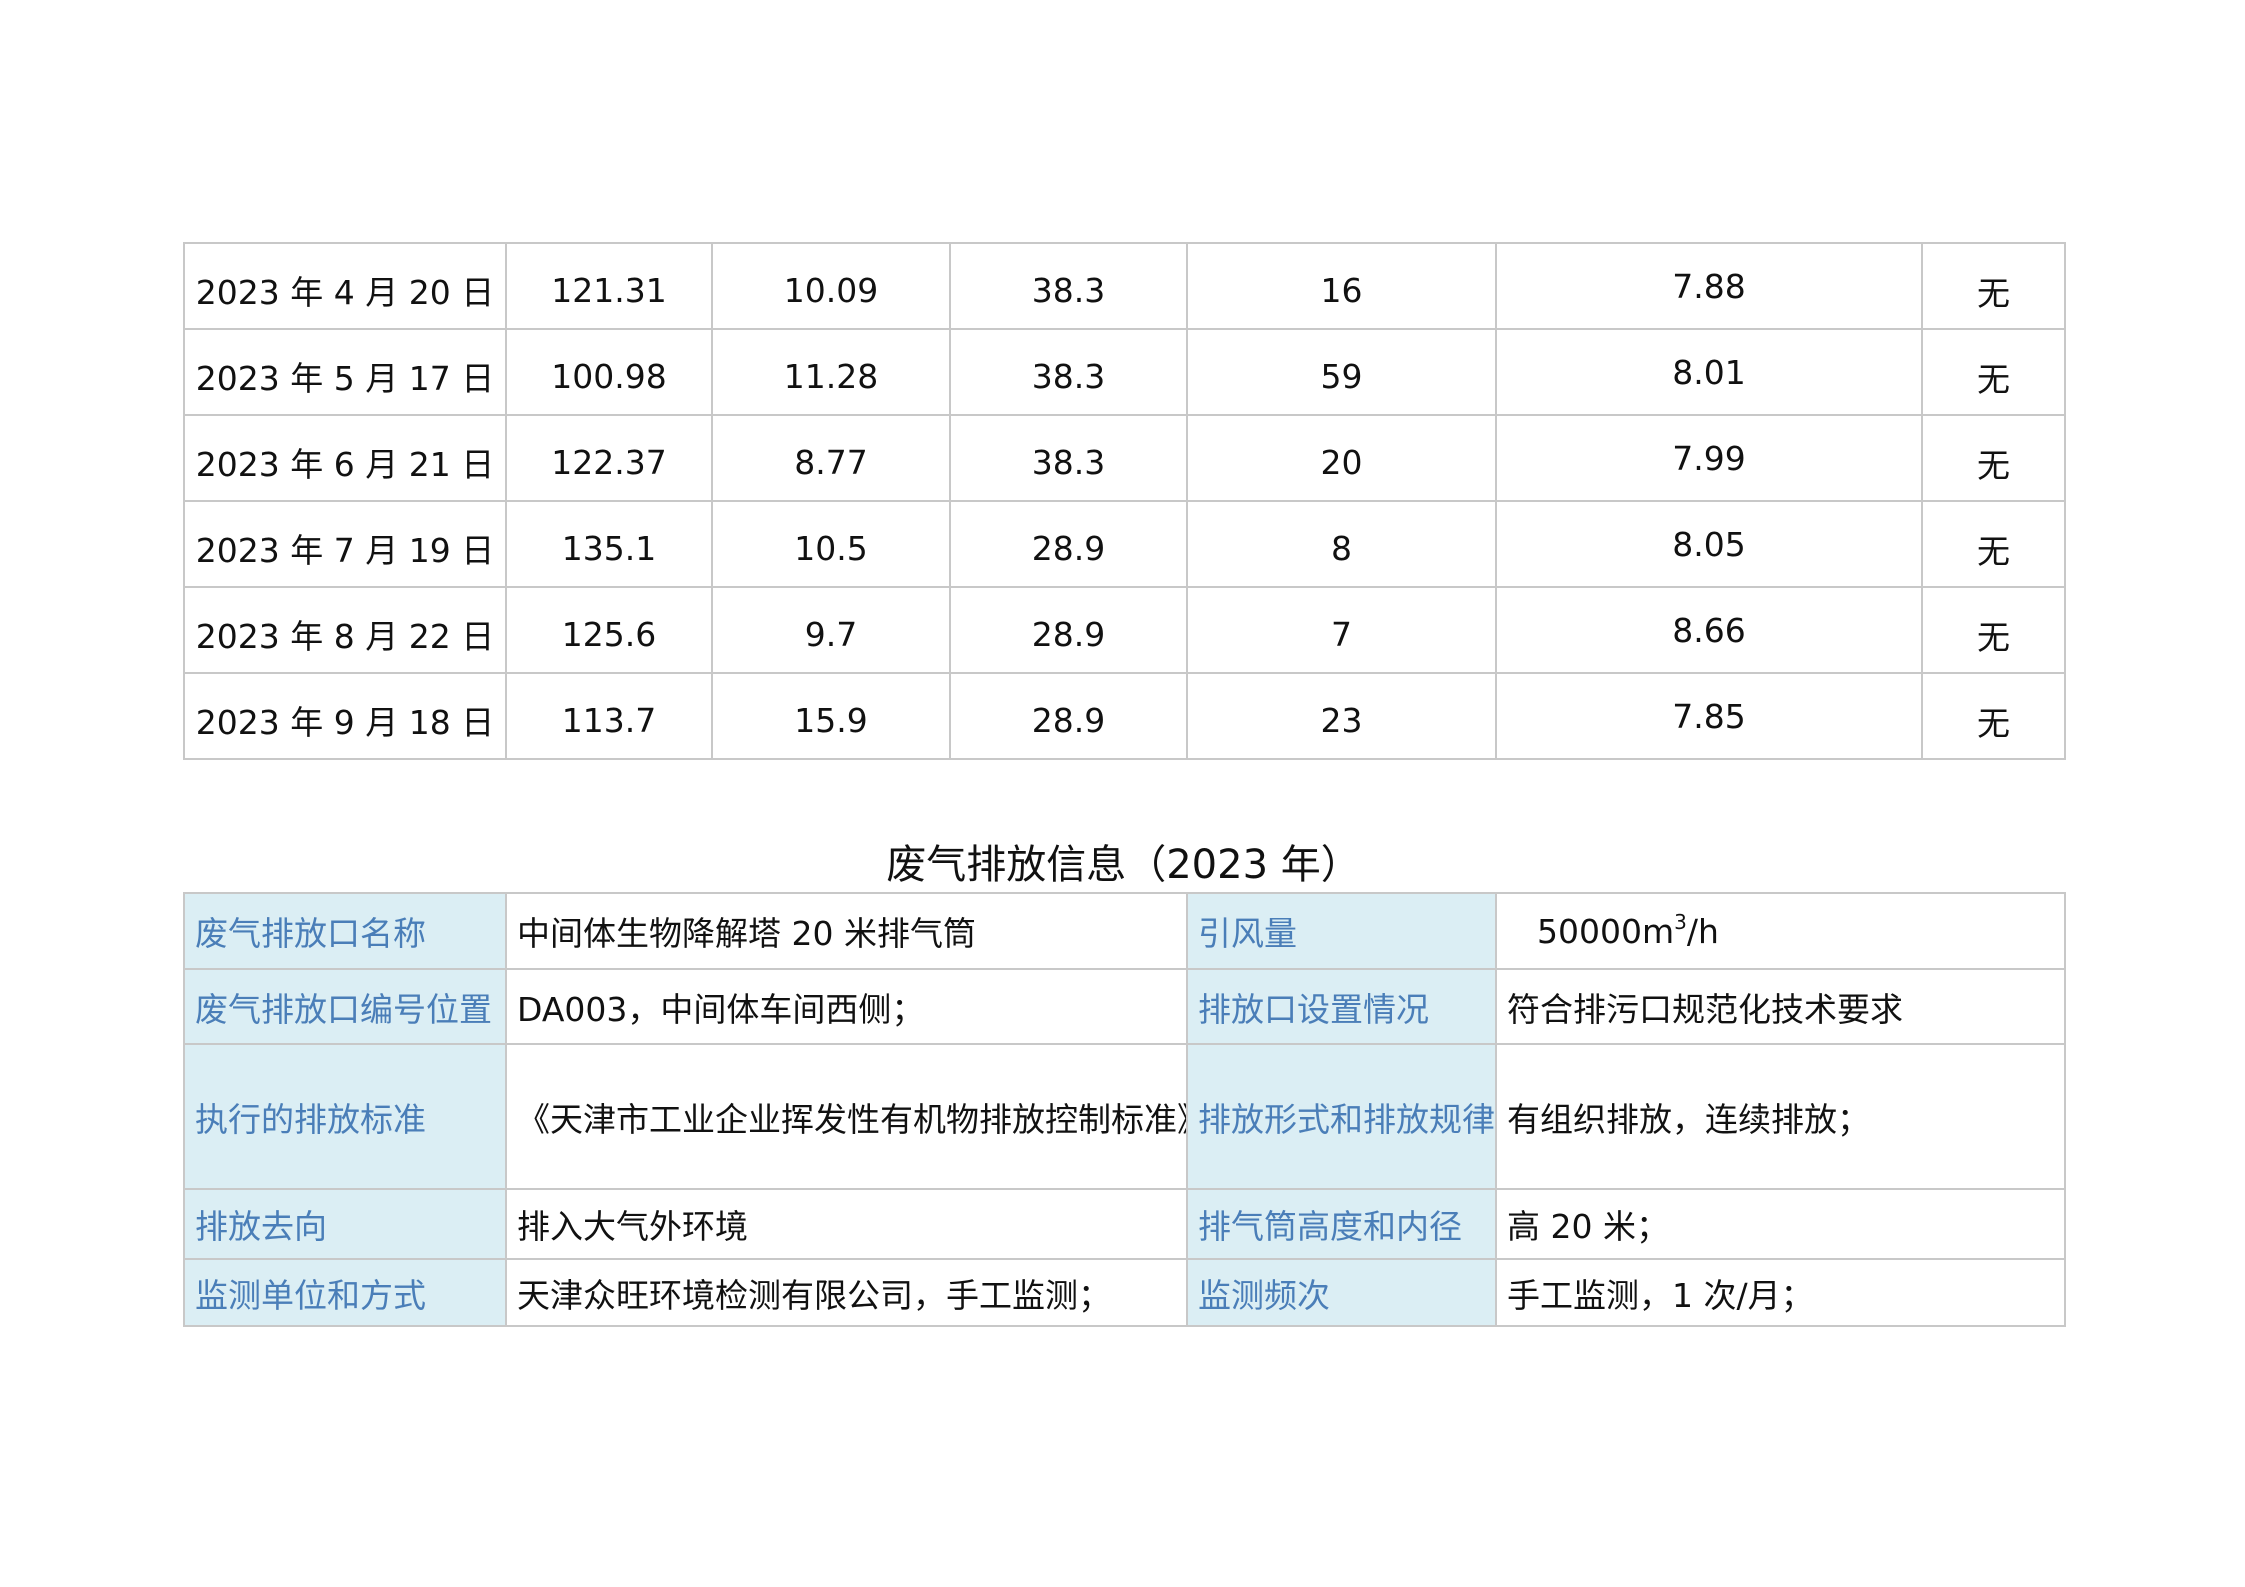 Image resolution: width=2245 pixels, height=1587 pixels. I want to click on outlet-id-value: DA003，中间体车间西侧；, so click(846, 1006).